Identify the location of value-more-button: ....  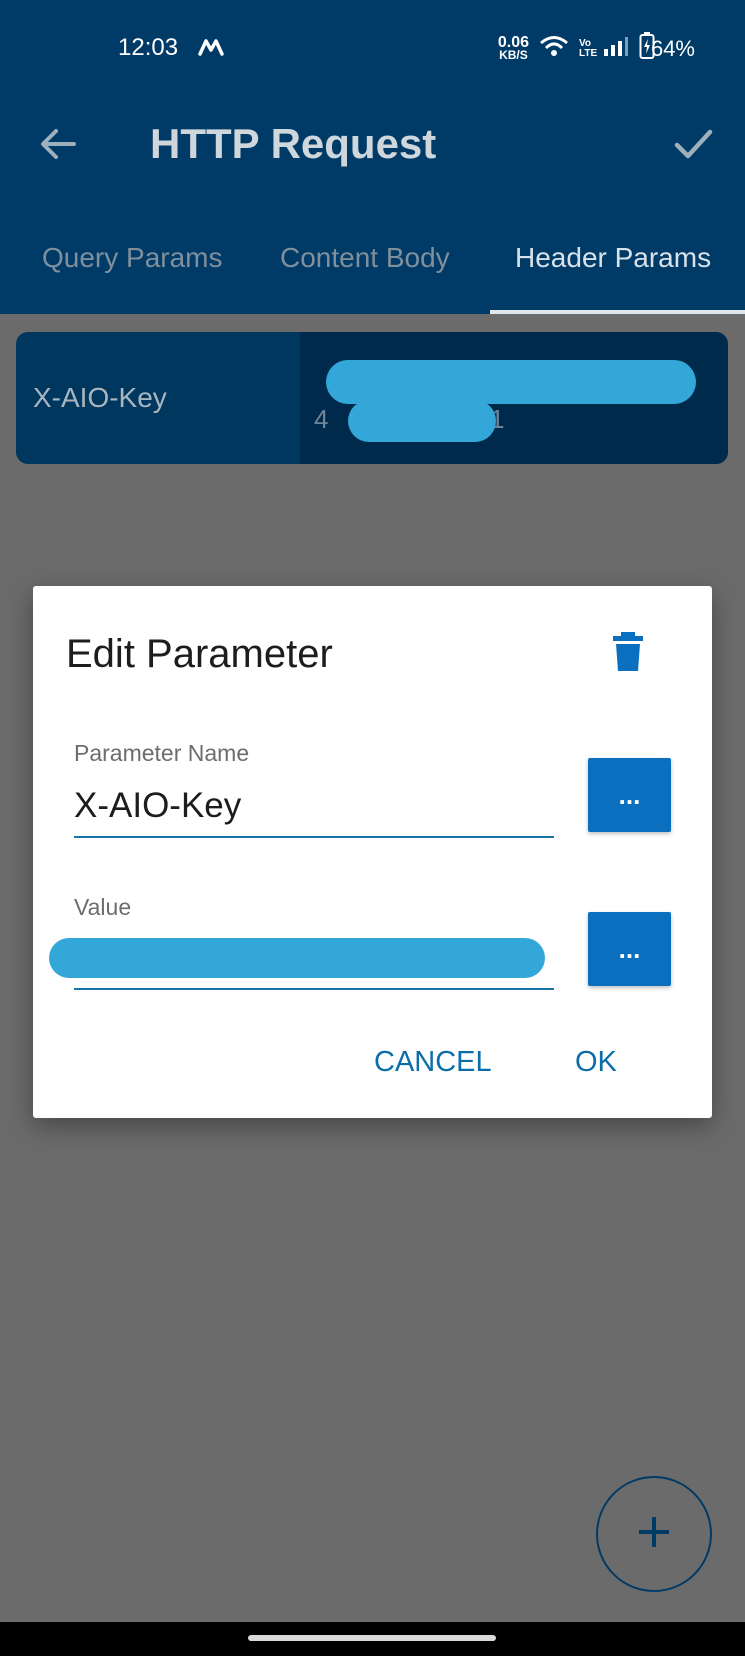
(629, 949).